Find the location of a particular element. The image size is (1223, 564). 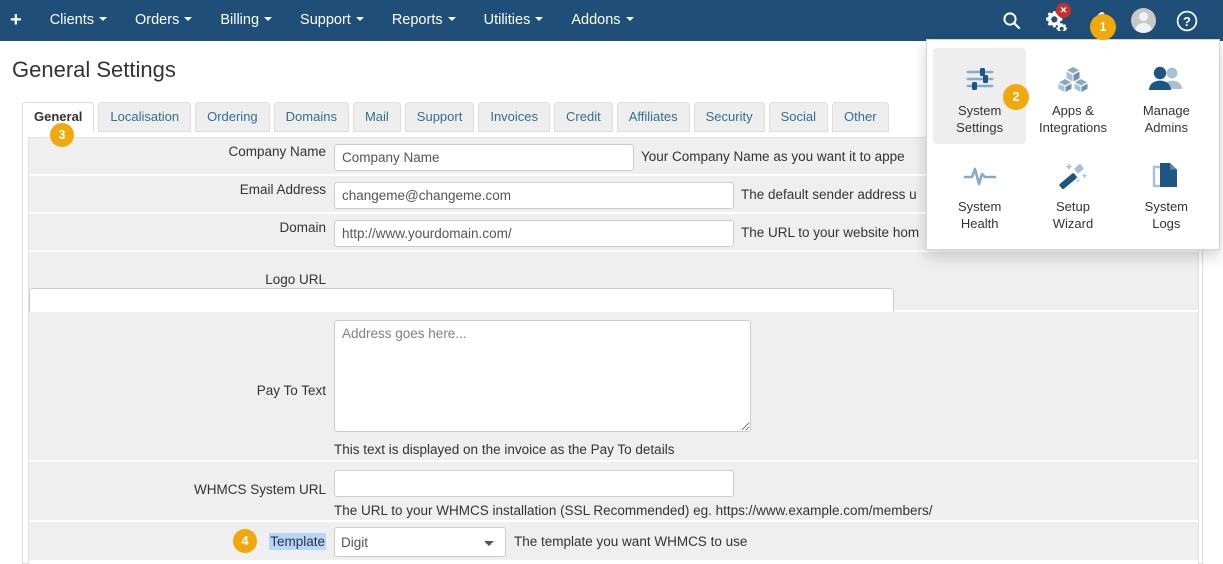

whmcs-system-url-input is located at coordinates (534, 483).